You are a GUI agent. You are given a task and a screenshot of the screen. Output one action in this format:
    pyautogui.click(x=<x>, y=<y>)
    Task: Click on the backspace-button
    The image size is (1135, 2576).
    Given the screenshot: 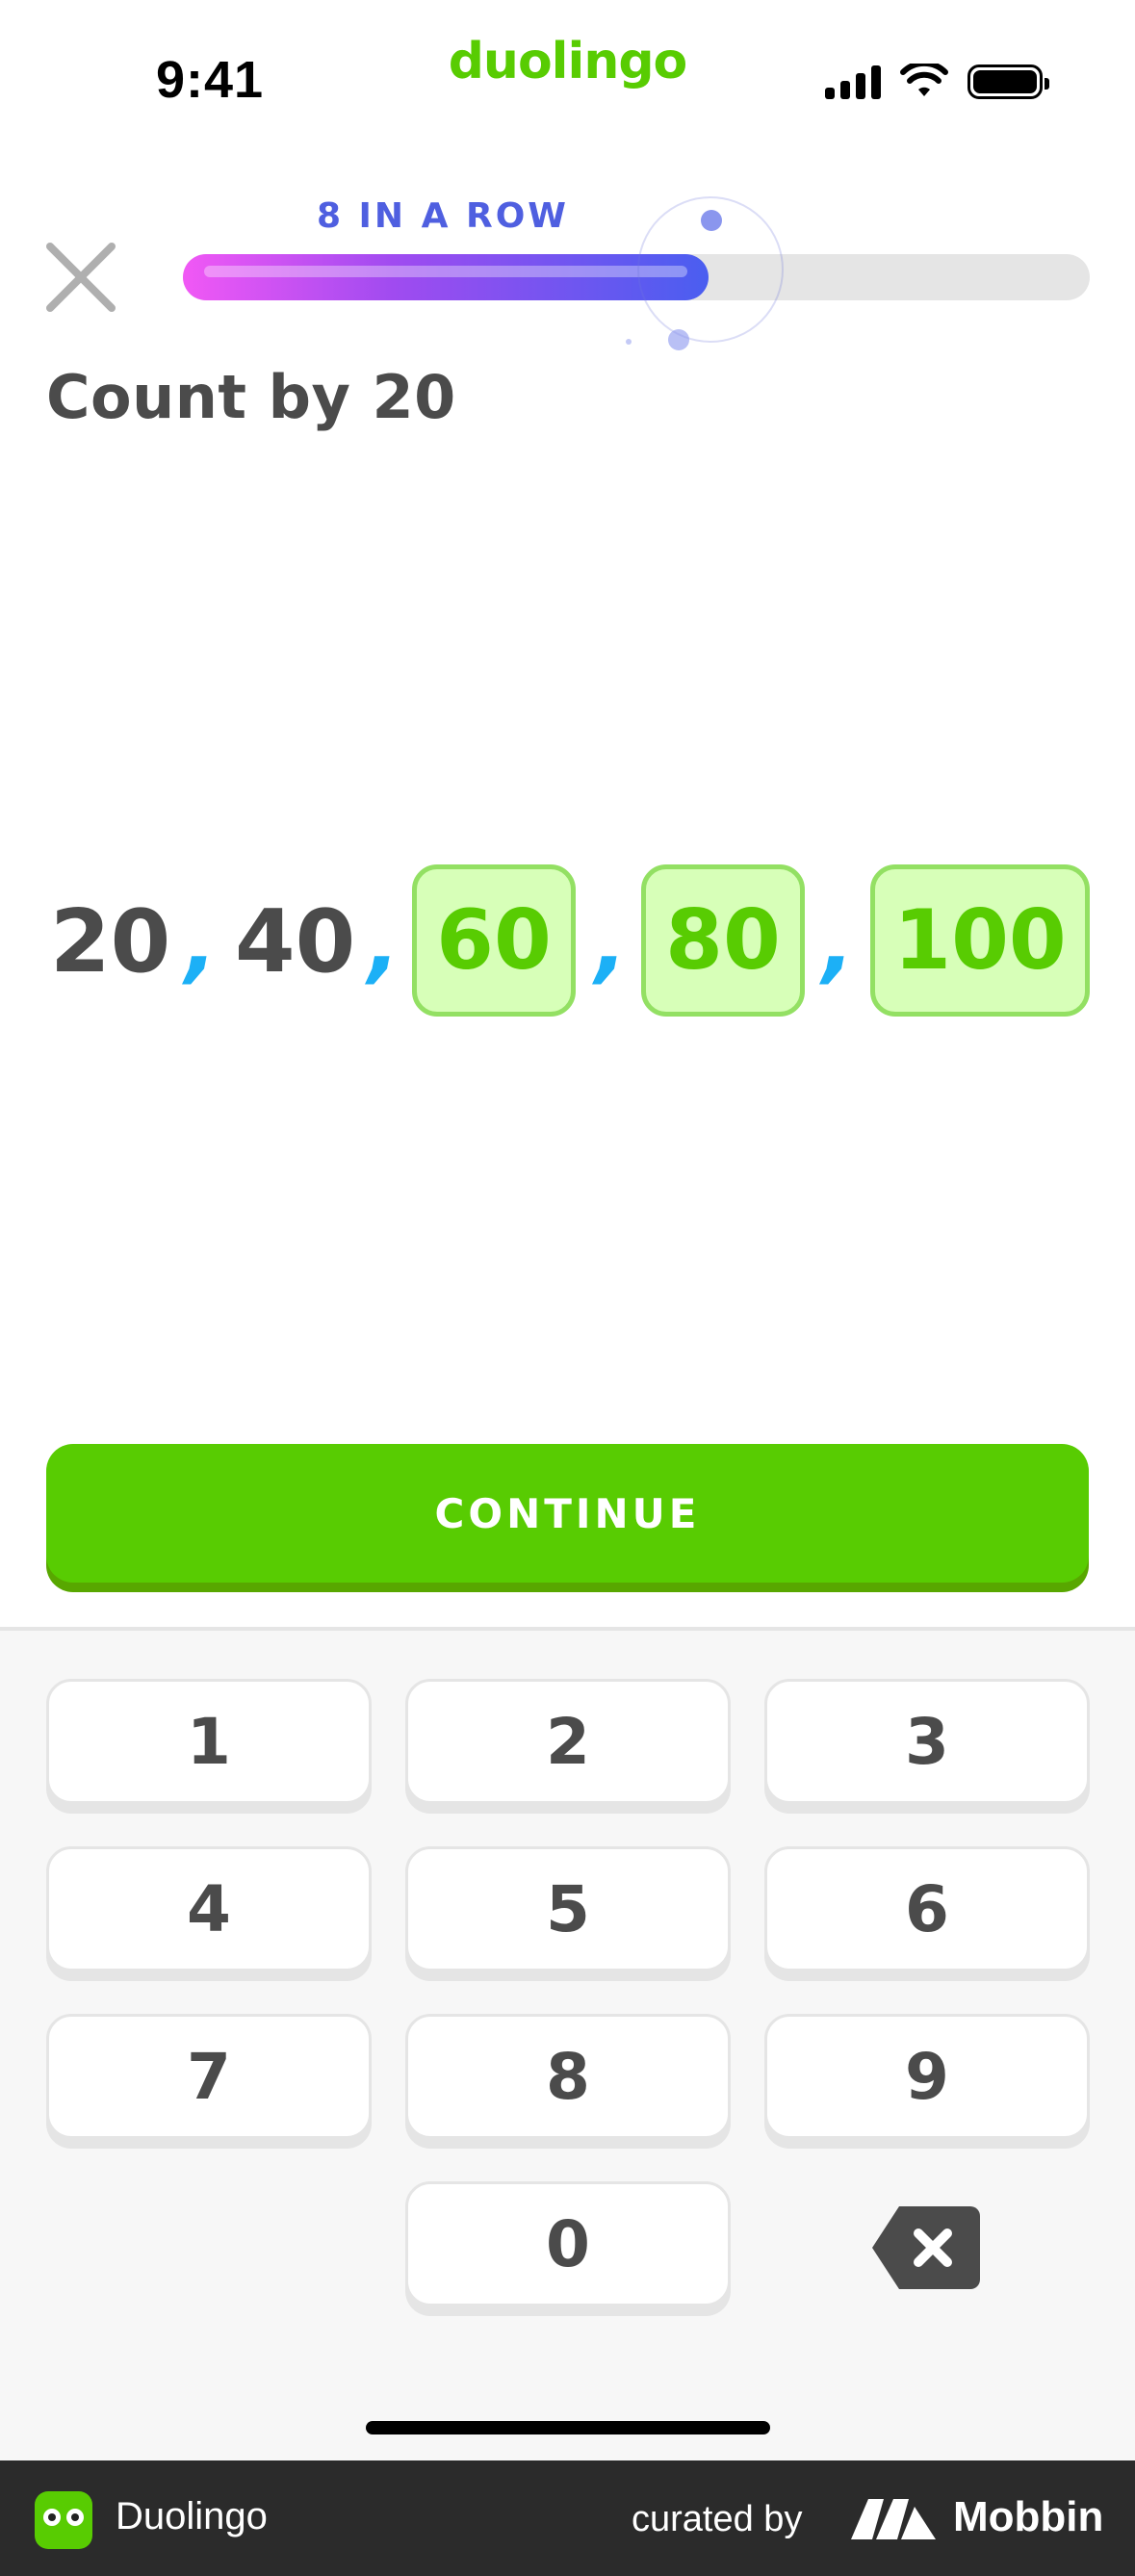 What is the action you would take?
    pyautogui.click(x=926, y=2248)
    